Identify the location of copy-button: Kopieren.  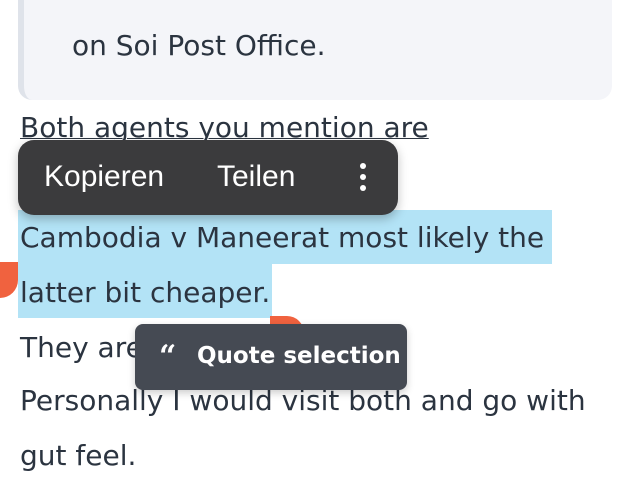
(104, 177).